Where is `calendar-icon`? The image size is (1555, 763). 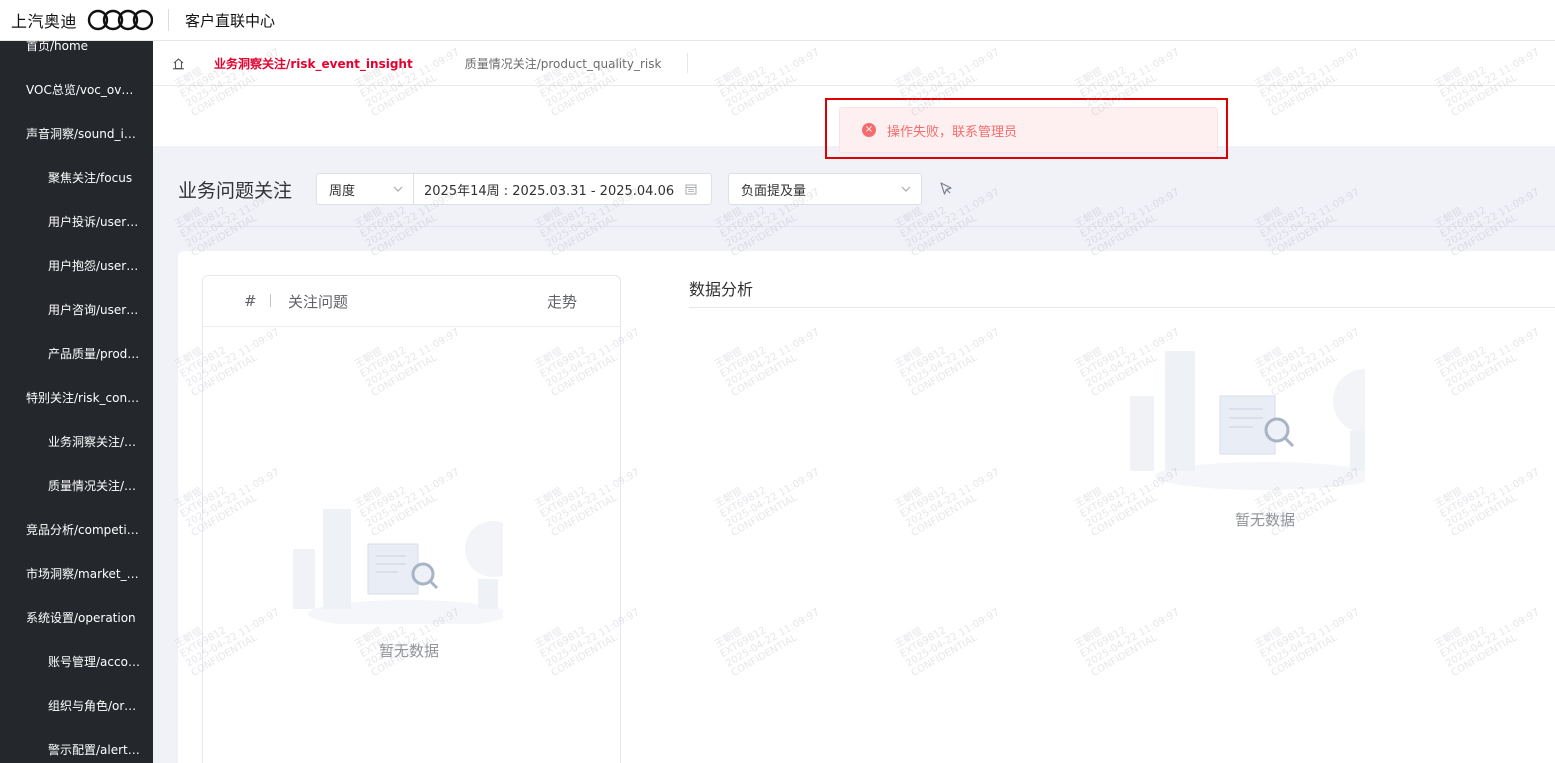 calendar-icon is located at coordinates (691, 189).